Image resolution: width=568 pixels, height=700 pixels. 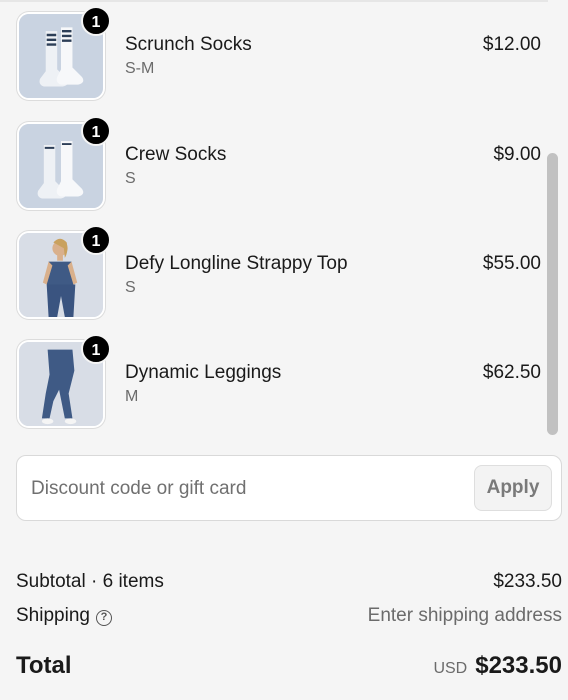 What do you see at coordinates (236, 263) in the screenshot?
I see `product-name: Defy Longline Strappy Top` at bounding box center [236, 263].